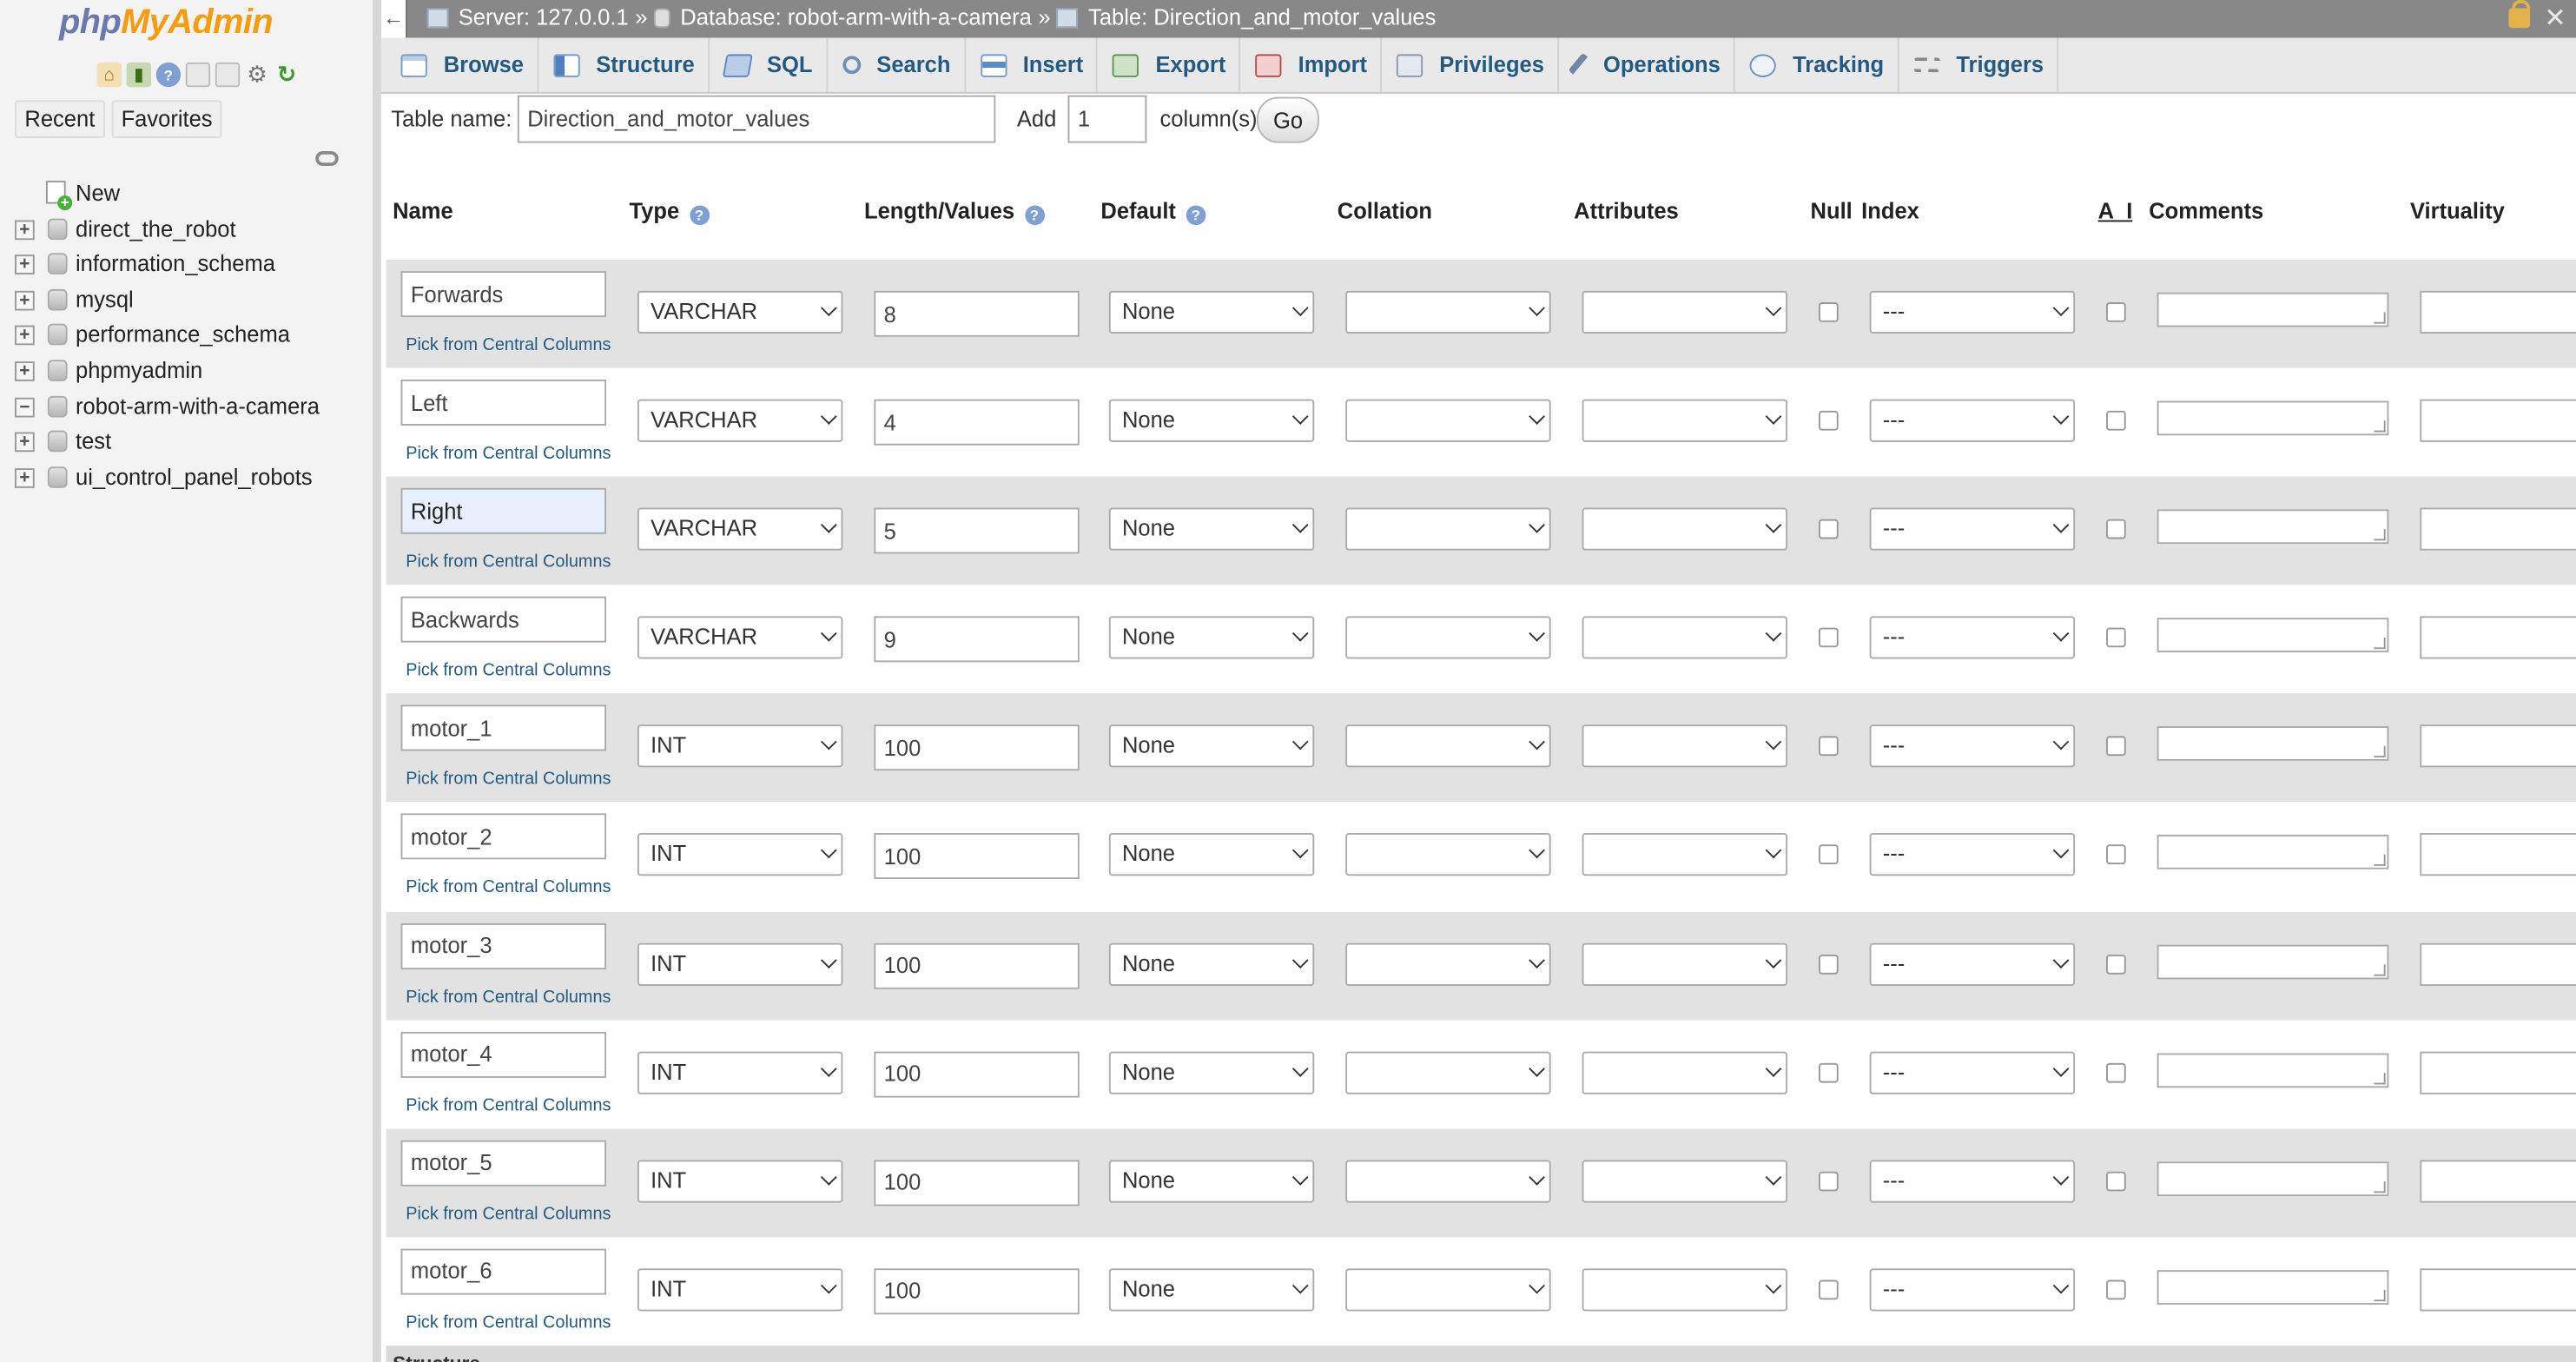 The width and height of the screenshot is (2576, 1362). Describe the element at coordinates (769, 64) in the screenshot. I see `tab-sql: SQL` at that location.